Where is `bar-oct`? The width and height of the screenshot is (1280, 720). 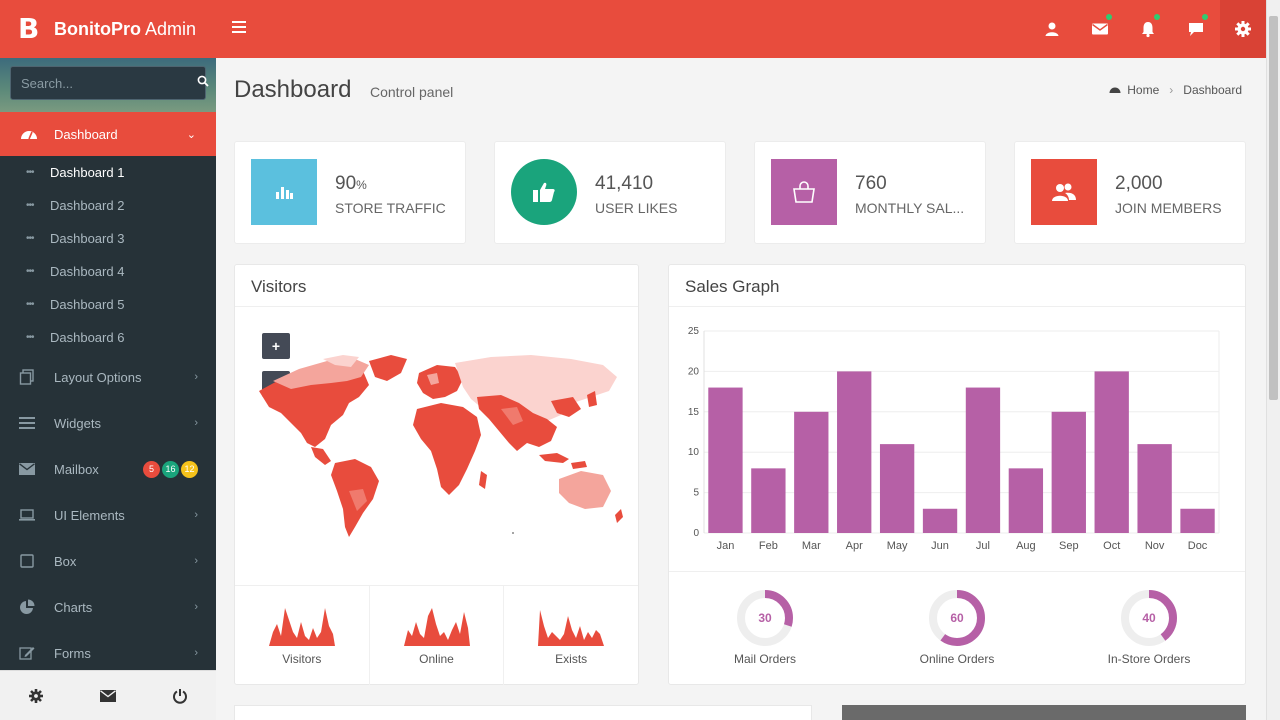
bar-oct is located at coordinates (1111, 452).